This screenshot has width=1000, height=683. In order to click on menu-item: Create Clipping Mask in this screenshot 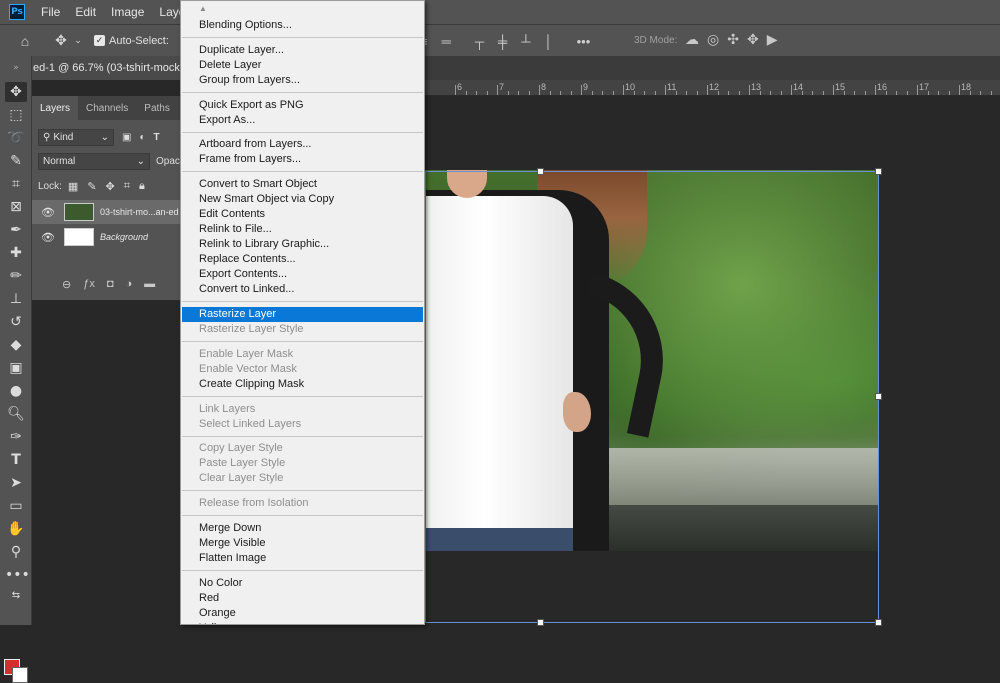, I will do `click(302, 384)`.